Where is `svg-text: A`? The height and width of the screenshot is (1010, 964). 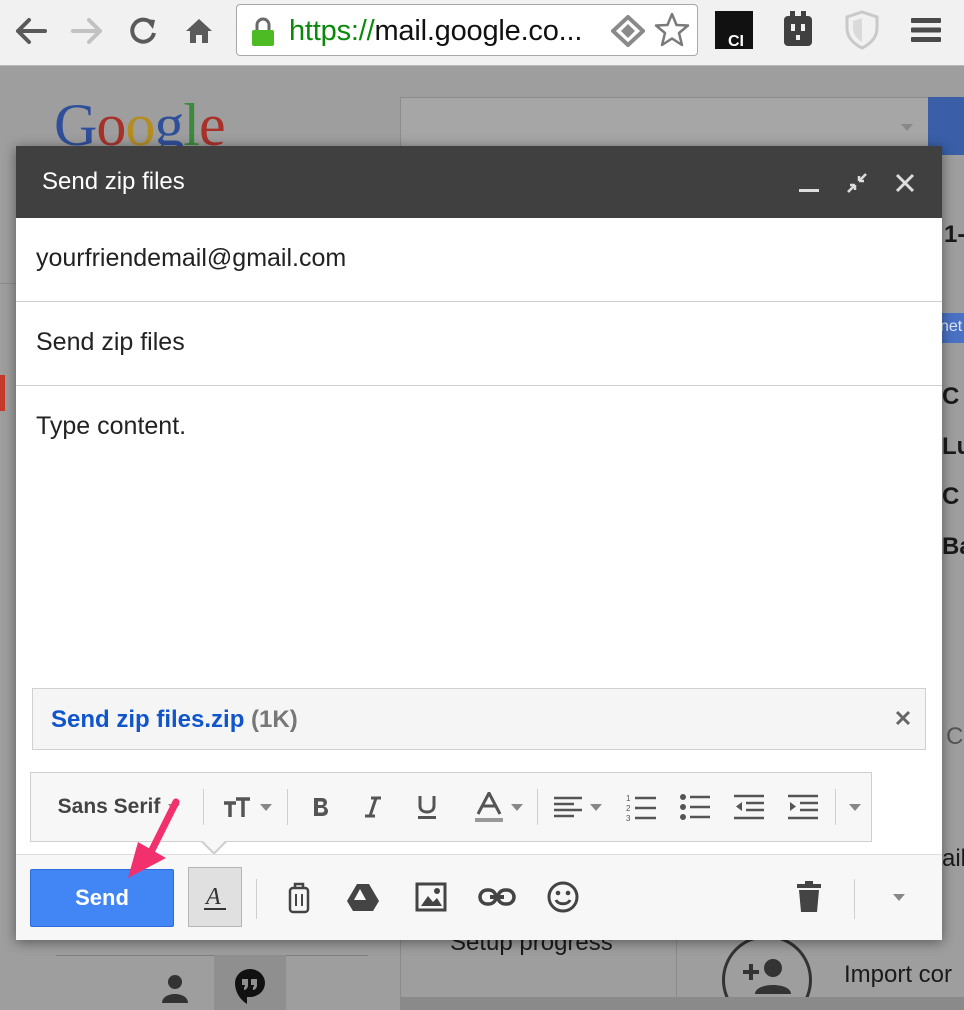
svg-text: A is located at coordinates (212, 897).